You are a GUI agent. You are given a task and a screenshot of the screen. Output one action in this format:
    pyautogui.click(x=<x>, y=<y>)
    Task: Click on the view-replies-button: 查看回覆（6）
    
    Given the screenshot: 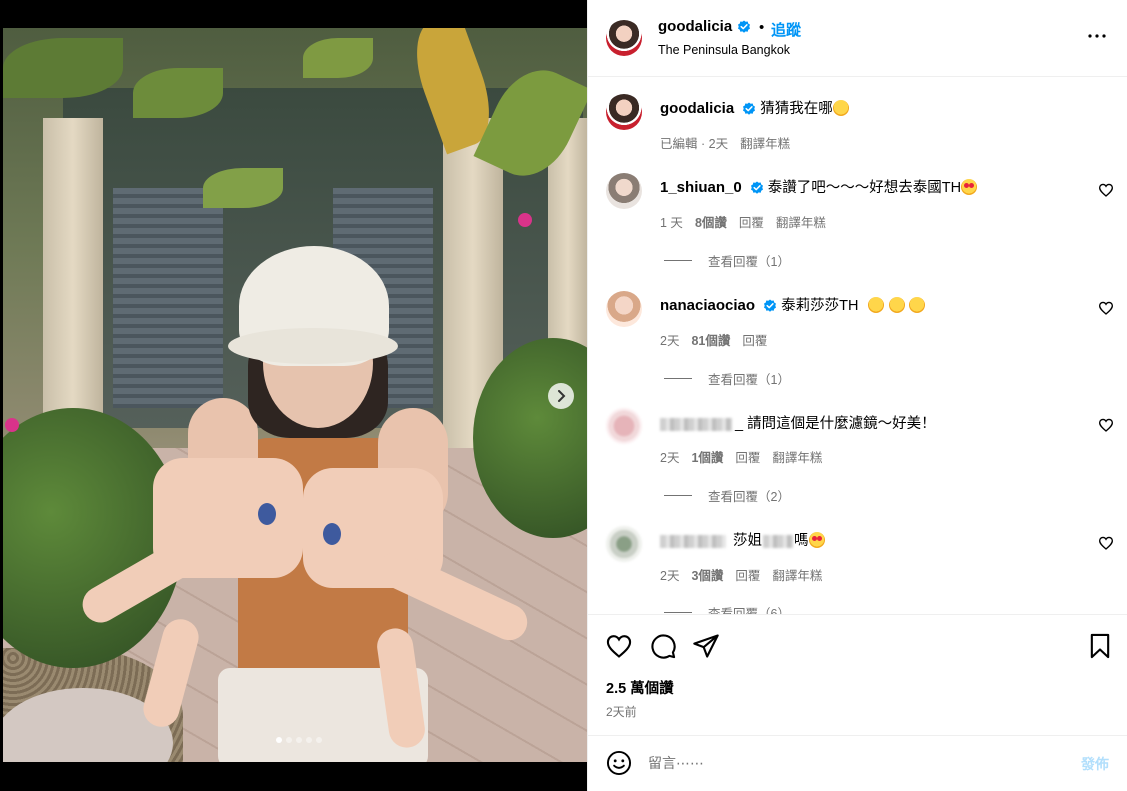 What is the action you would take?
    pyautogui.click(x=727, y=608)
    